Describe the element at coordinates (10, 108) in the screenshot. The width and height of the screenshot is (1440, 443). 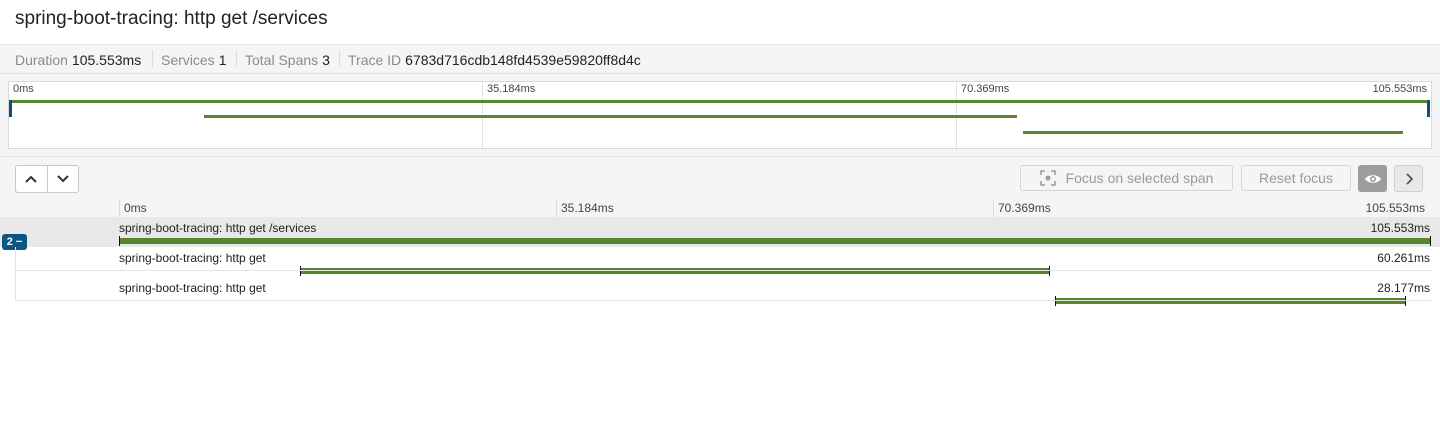
I see `minimap-range-handle-left` at that location.